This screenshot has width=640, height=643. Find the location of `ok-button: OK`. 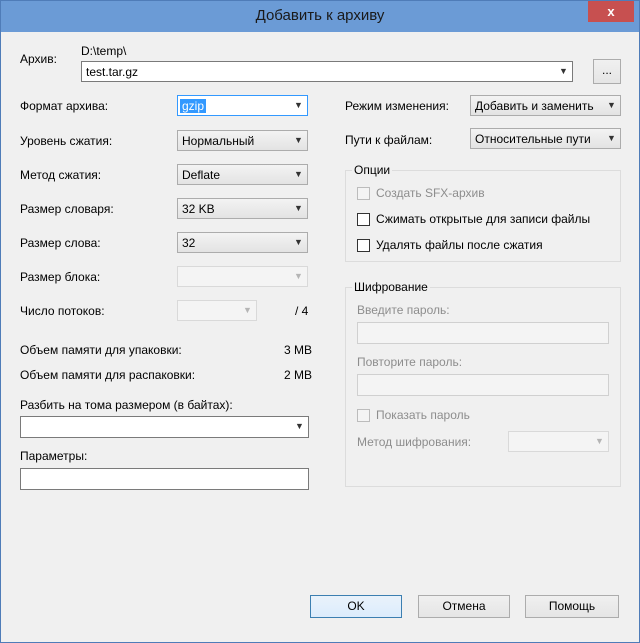

ok-button: OK is located at coordinates (356, 606).